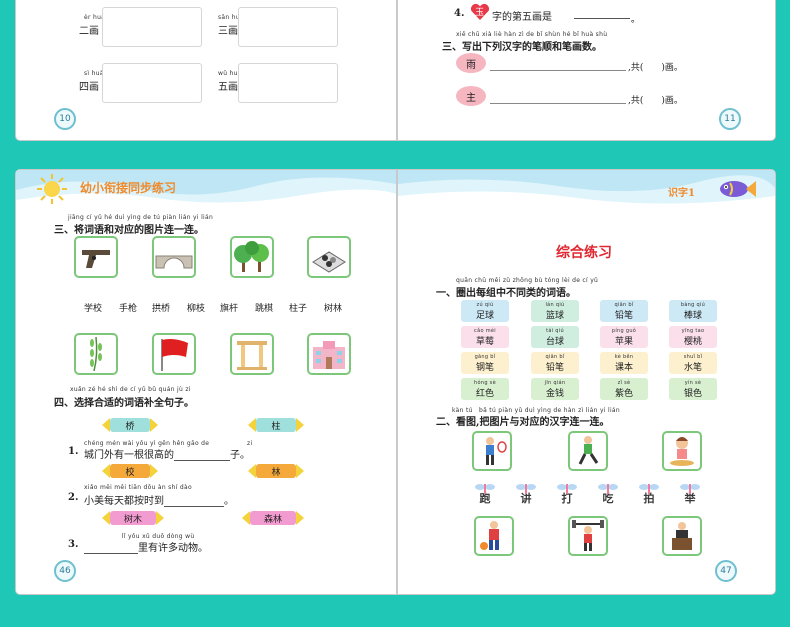 This screenshot has width=790, height=627. What do you see at coordinates (130, 471) in the screenshot?
I see `candy-option: 校` at bounding box center [130, 471].